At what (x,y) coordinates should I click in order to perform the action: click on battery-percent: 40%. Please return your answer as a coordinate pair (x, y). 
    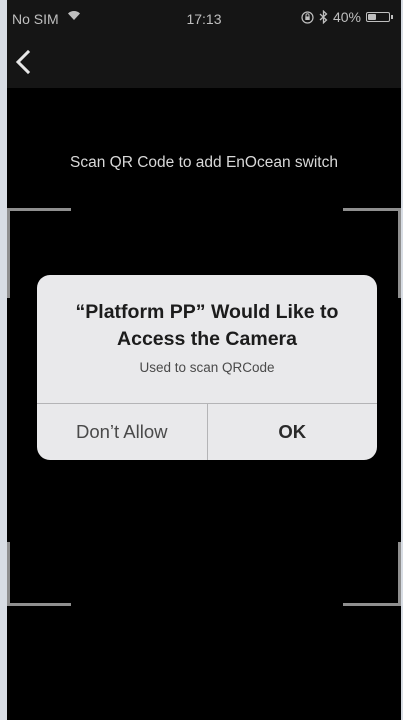
    Looking at the image, I should click on (346, 17).